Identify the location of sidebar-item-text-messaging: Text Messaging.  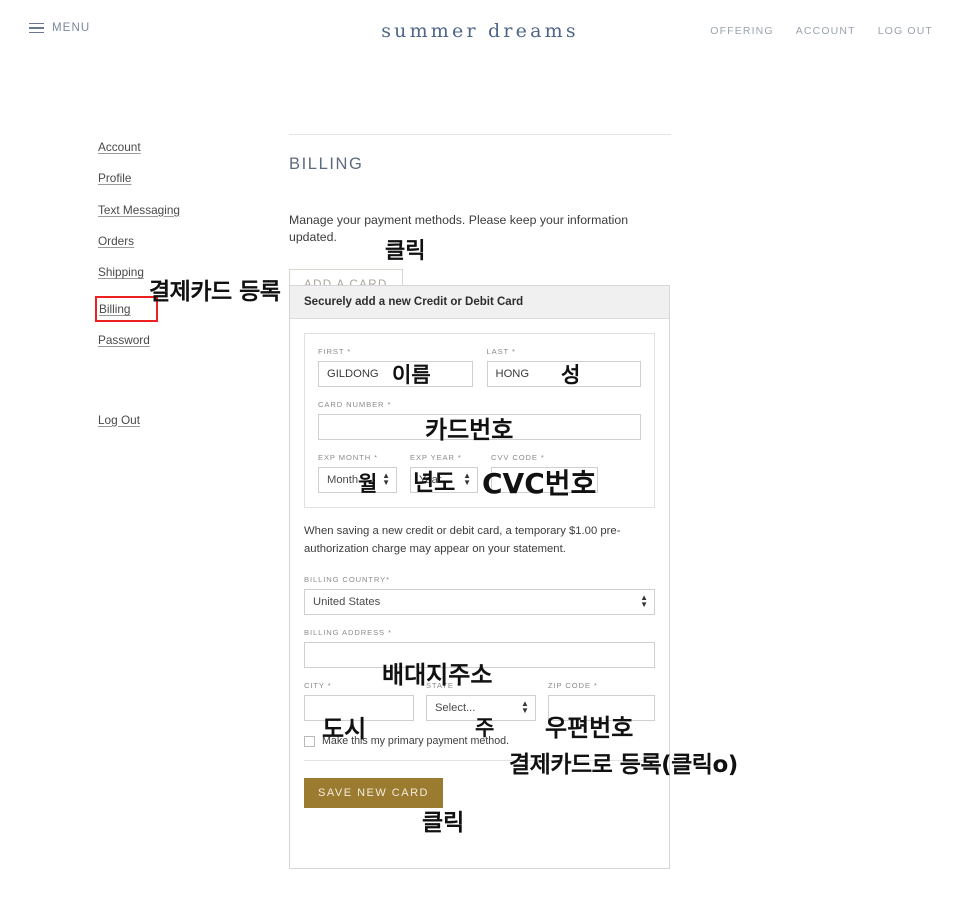
(139, 210).